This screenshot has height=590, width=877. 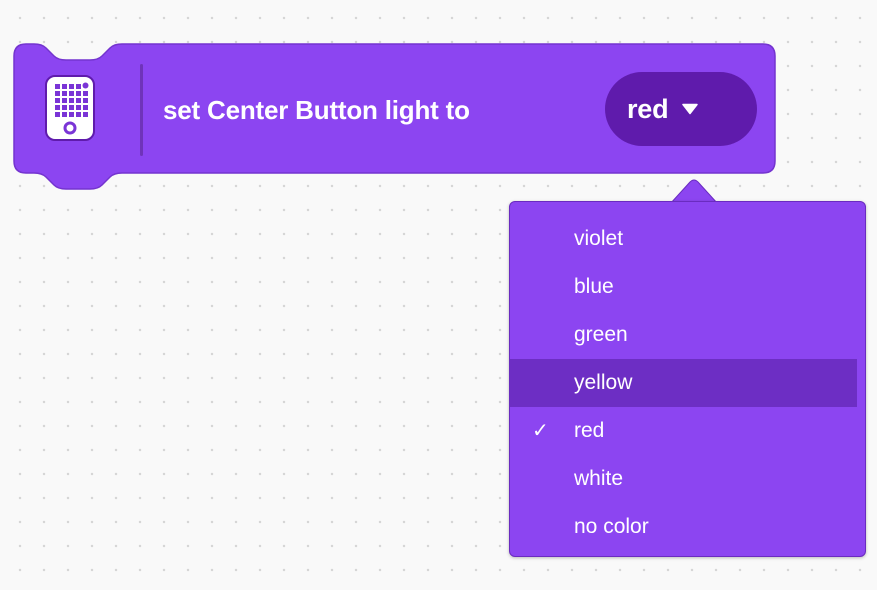 I want to click on menu-item-blue: blue, so click(x=687, y=287).